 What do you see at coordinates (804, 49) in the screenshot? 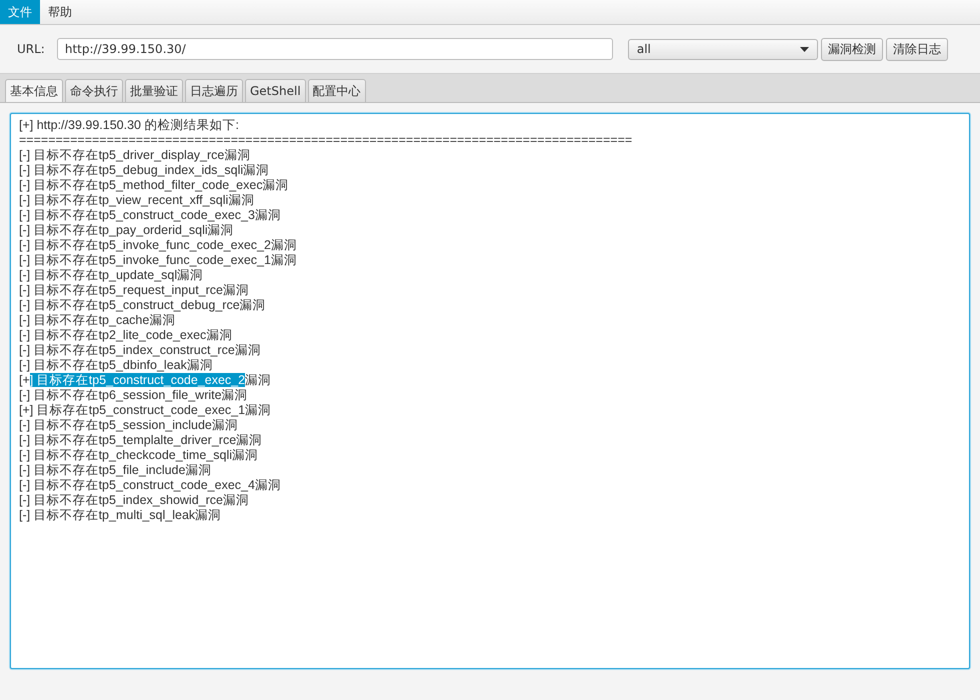
I see `caret-icon` at bounding box center [804, 49].